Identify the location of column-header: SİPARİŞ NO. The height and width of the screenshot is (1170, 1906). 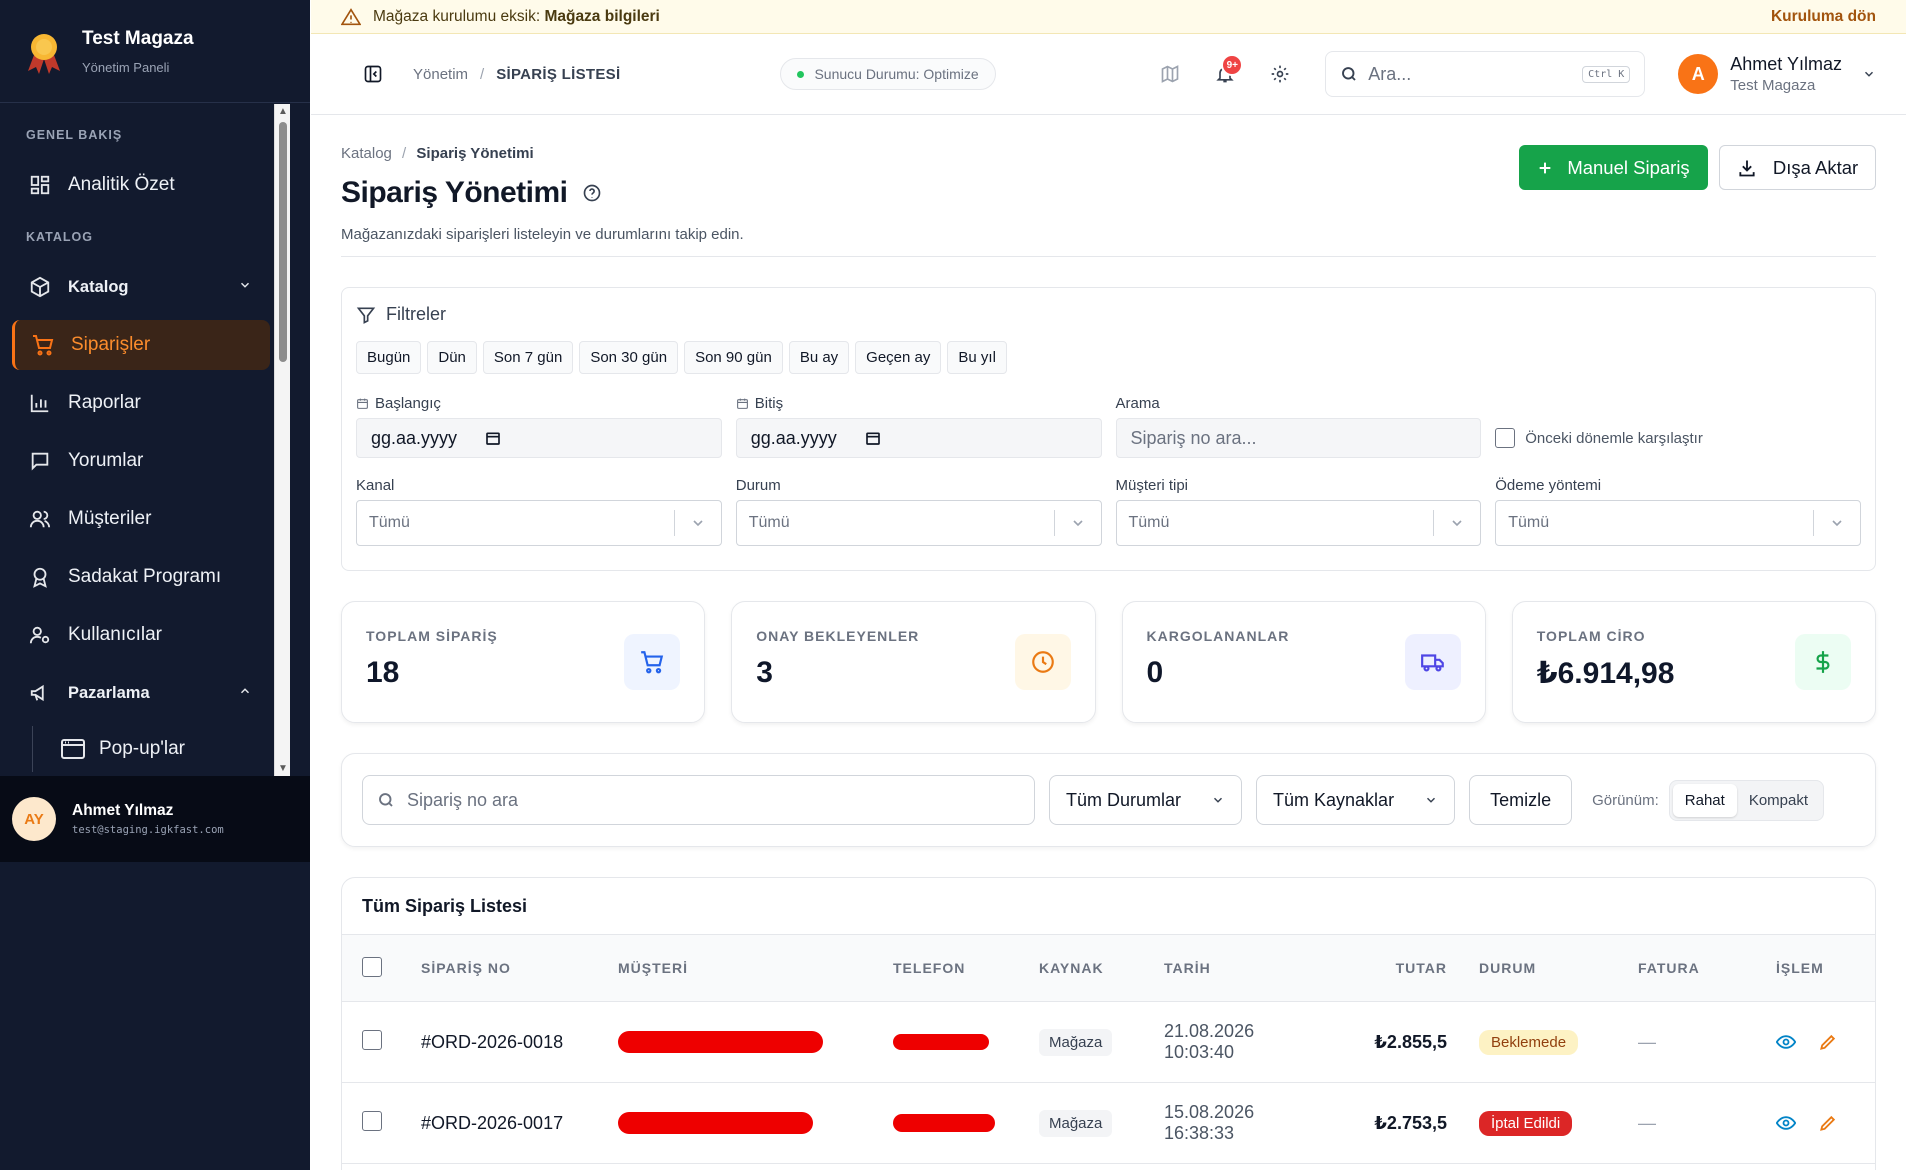
(519, 968).